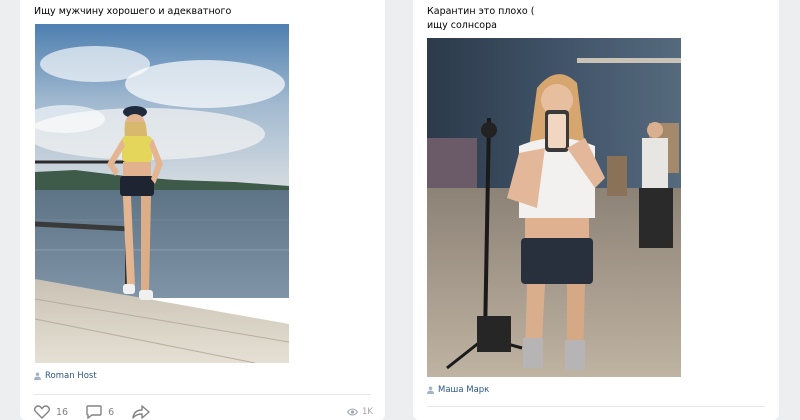 This screenshot has height=420, width=800. I want to click on views-count: 1K, so click(367, 412).